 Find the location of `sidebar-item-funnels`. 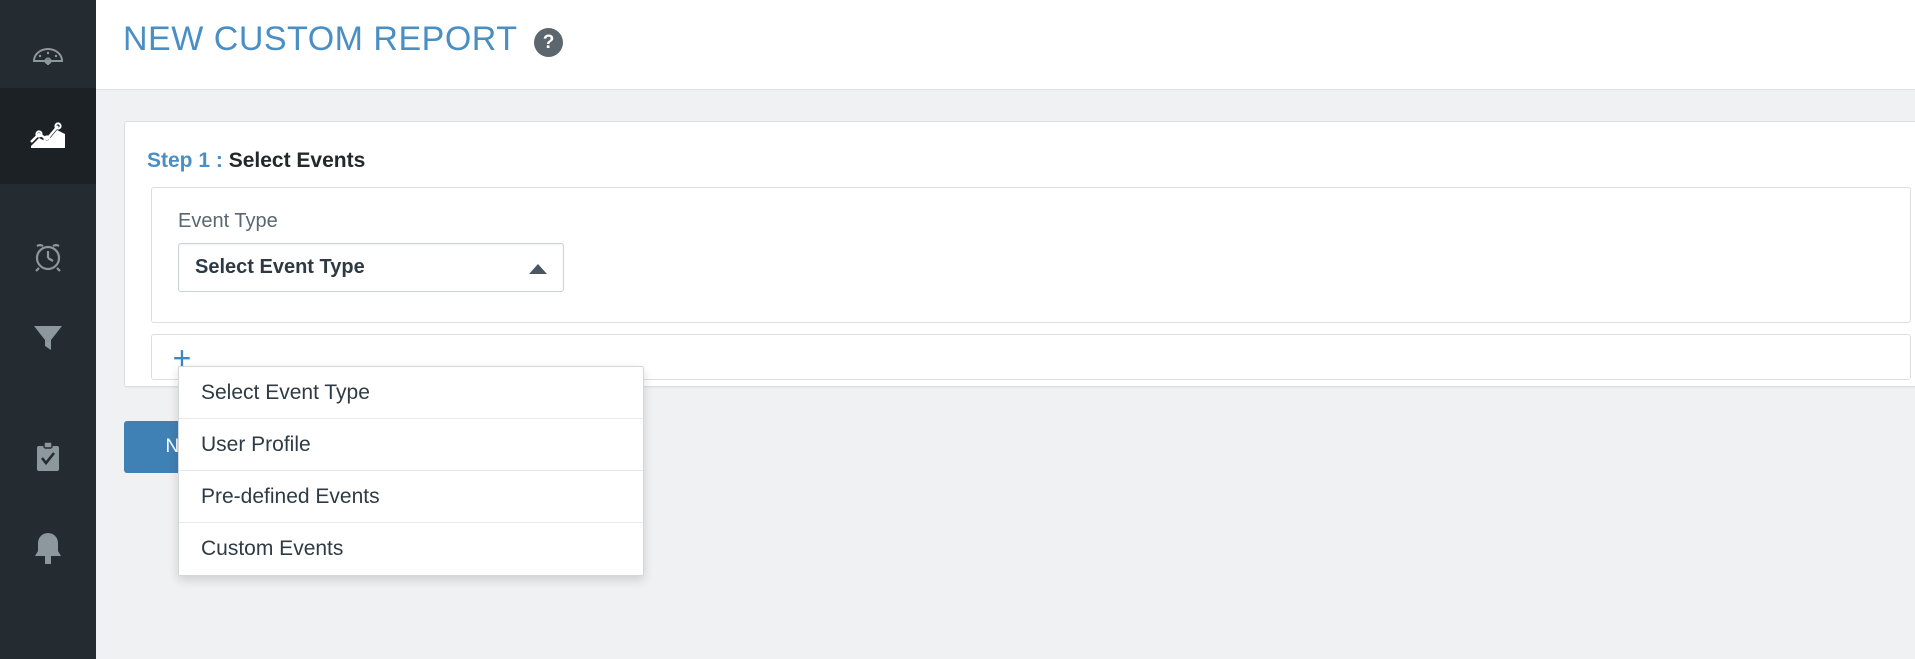

sidebar-item-funnels is located at coordinates (48, 336).